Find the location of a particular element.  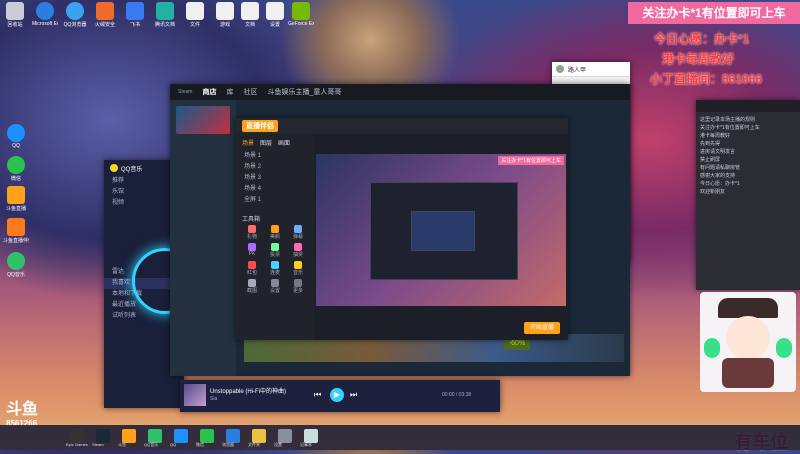

desktop-icon: 微信 is located at coordinates (16, 169).